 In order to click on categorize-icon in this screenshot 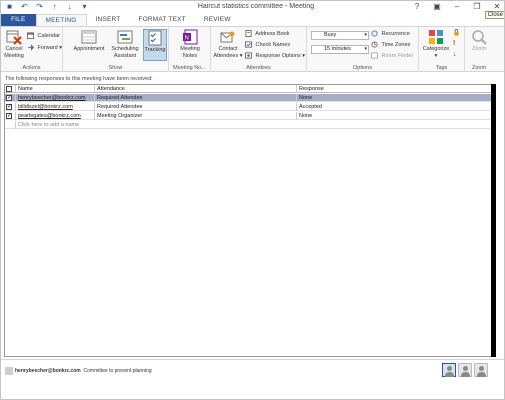, I will do `click(436, 37)`.